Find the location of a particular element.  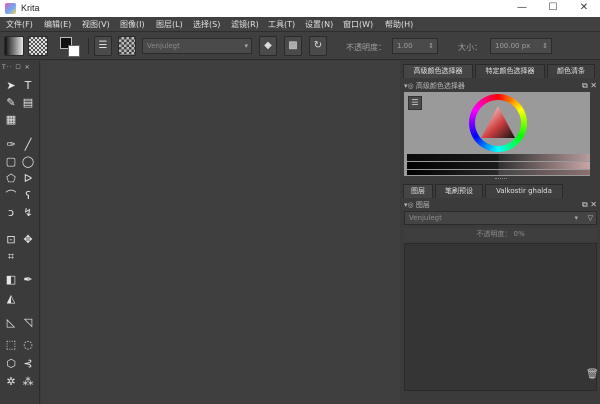

close-button: ✕ is located at coordinates (584, 8).